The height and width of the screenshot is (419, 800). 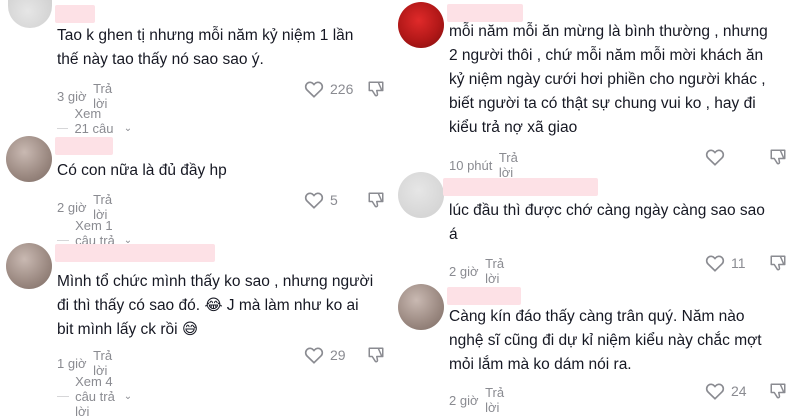 What do you see at coordinates (342, 89) in the screenshot?
I see `like-count: 226` at bounding box center [342, 89].